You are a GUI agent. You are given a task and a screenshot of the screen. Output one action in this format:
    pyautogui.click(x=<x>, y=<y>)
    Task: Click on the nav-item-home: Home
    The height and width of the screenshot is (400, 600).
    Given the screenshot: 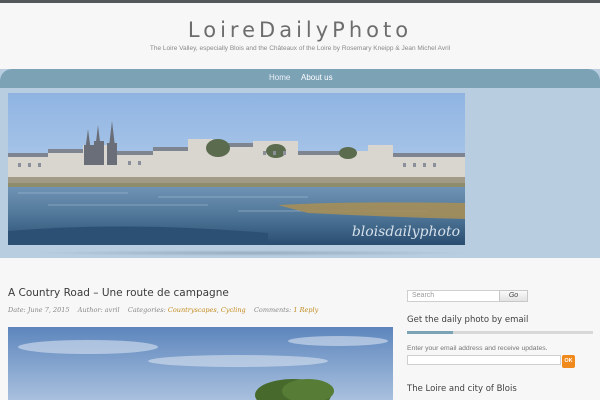 What is the action you would take?
    pyautogui.click(x=279, y=77)
    